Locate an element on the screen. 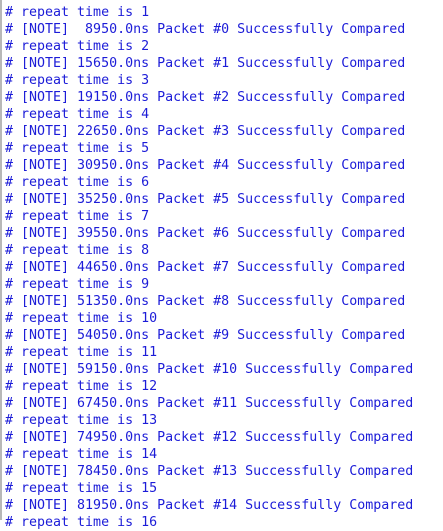  log-line: # repeat time is 7 is located at coordinates (77, 216).